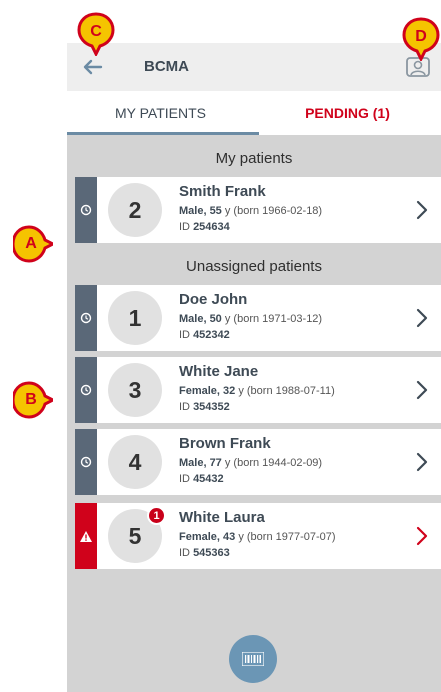 The image size is (441, 692). I want to click on patient-name: Smith Frank, so click(222, 191).